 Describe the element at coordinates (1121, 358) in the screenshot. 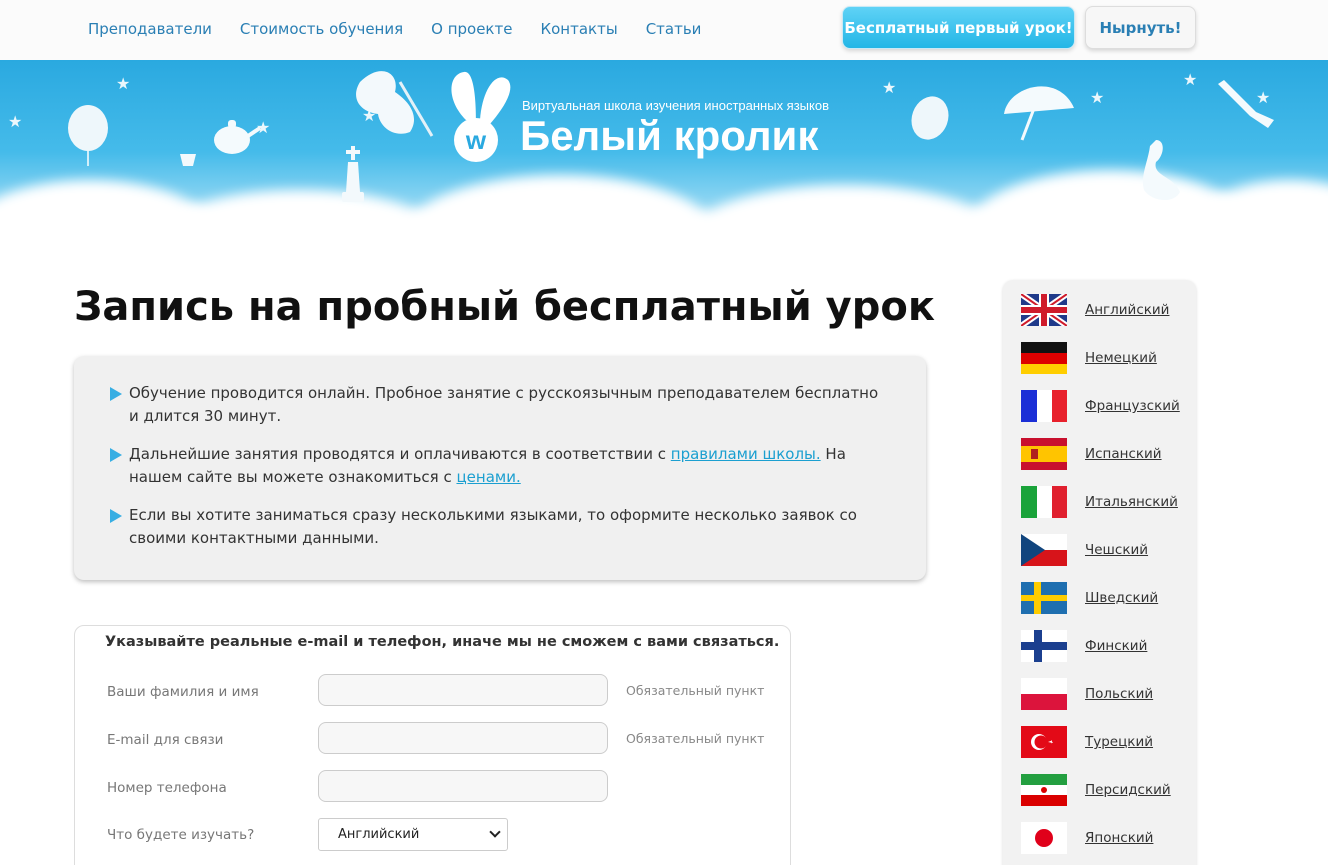

I see `sidebar-item-label: Немецкий` at that location.